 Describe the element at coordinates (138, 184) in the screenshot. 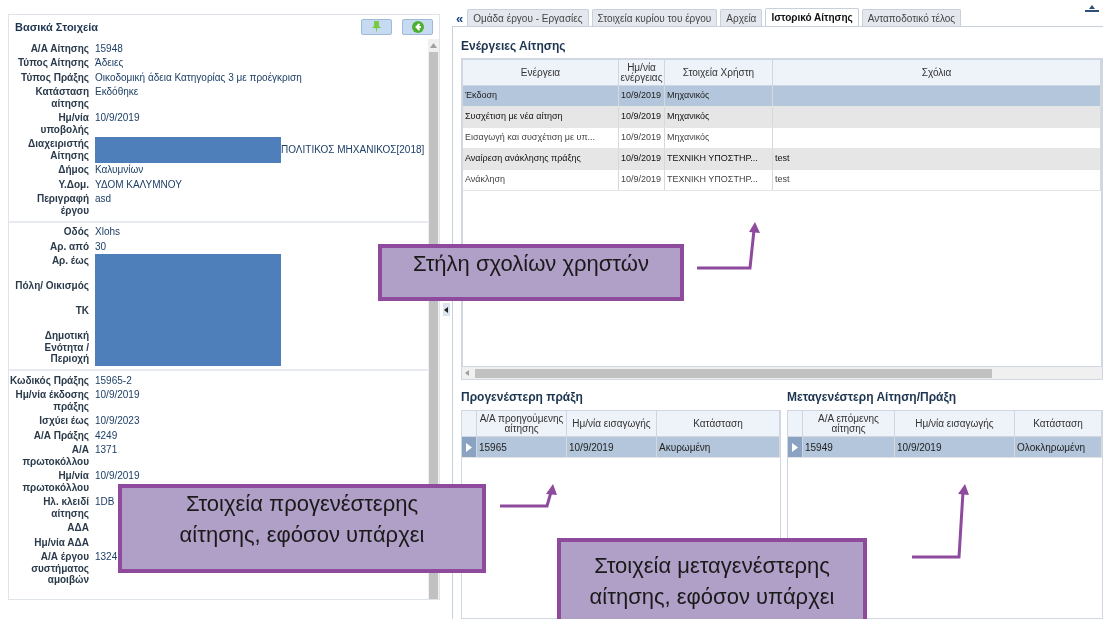

I see `field-value: ΥΔΟΜ ΚΑΛΥΜΝΟΥ` at that location.